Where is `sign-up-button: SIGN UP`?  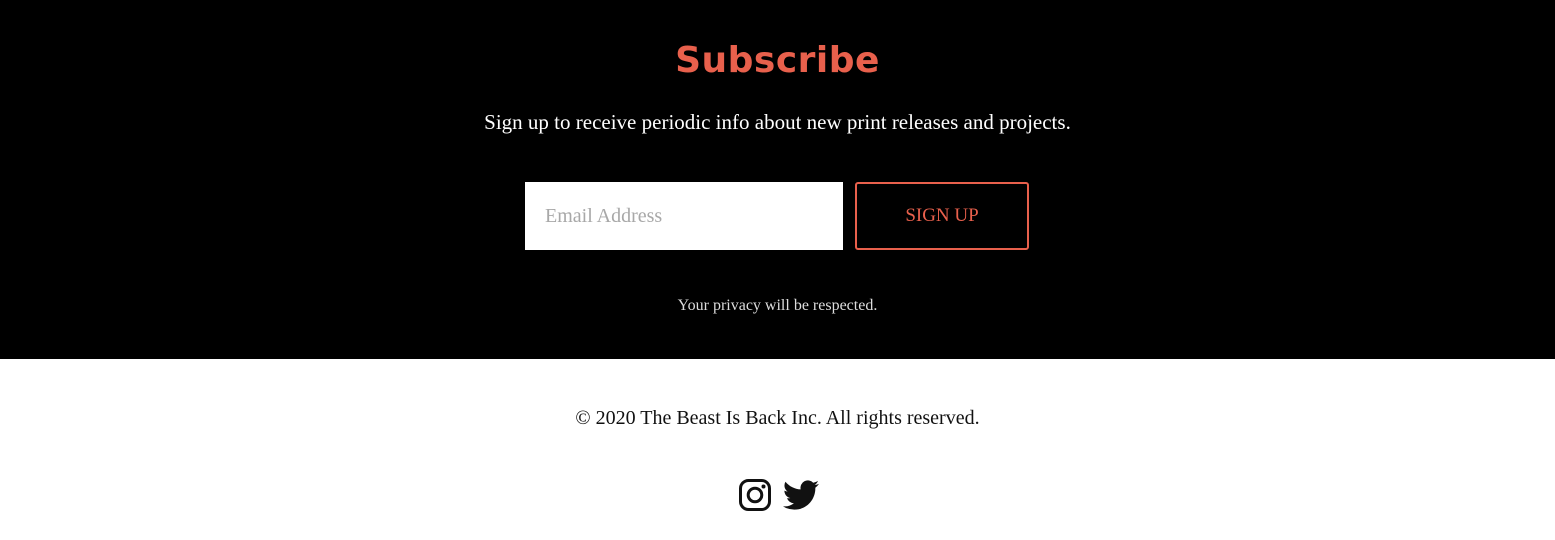 sign-up-button: SIGN UP is located at coordinates (942, 216).